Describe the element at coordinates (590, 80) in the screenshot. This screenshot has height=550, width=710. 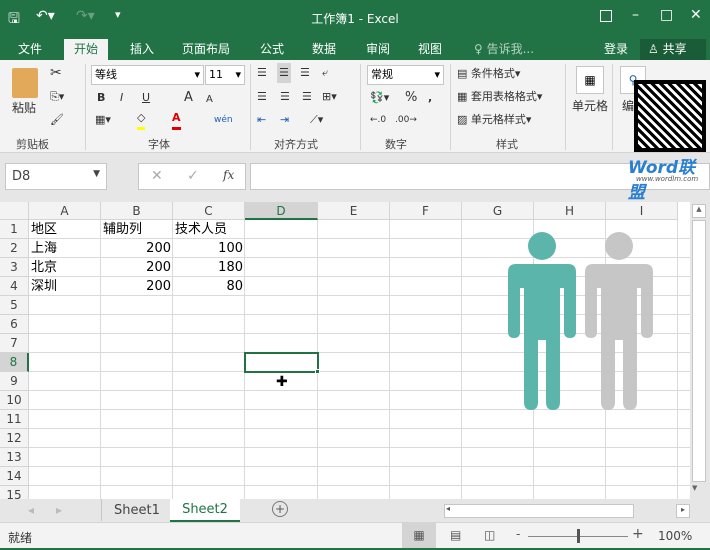
I see `cells-icon: ▦` at that location.